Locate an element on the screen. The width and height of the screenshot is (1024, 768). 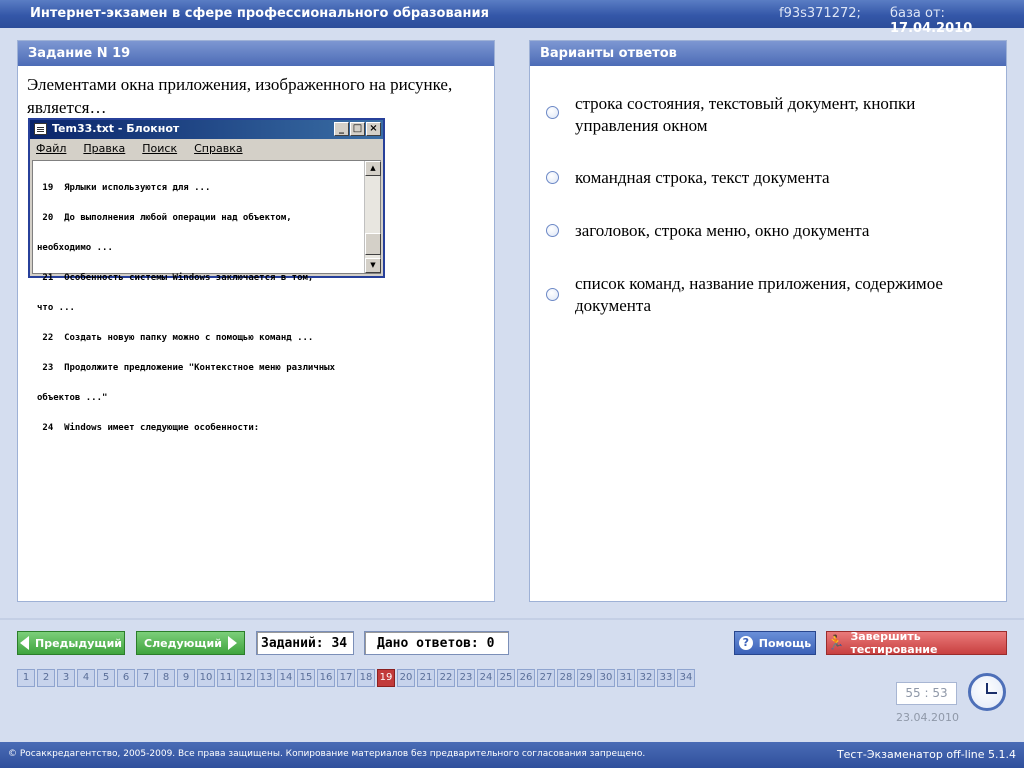
answer-text: заголовок, строка меню, окно документа is located at coordinates (780, 231).